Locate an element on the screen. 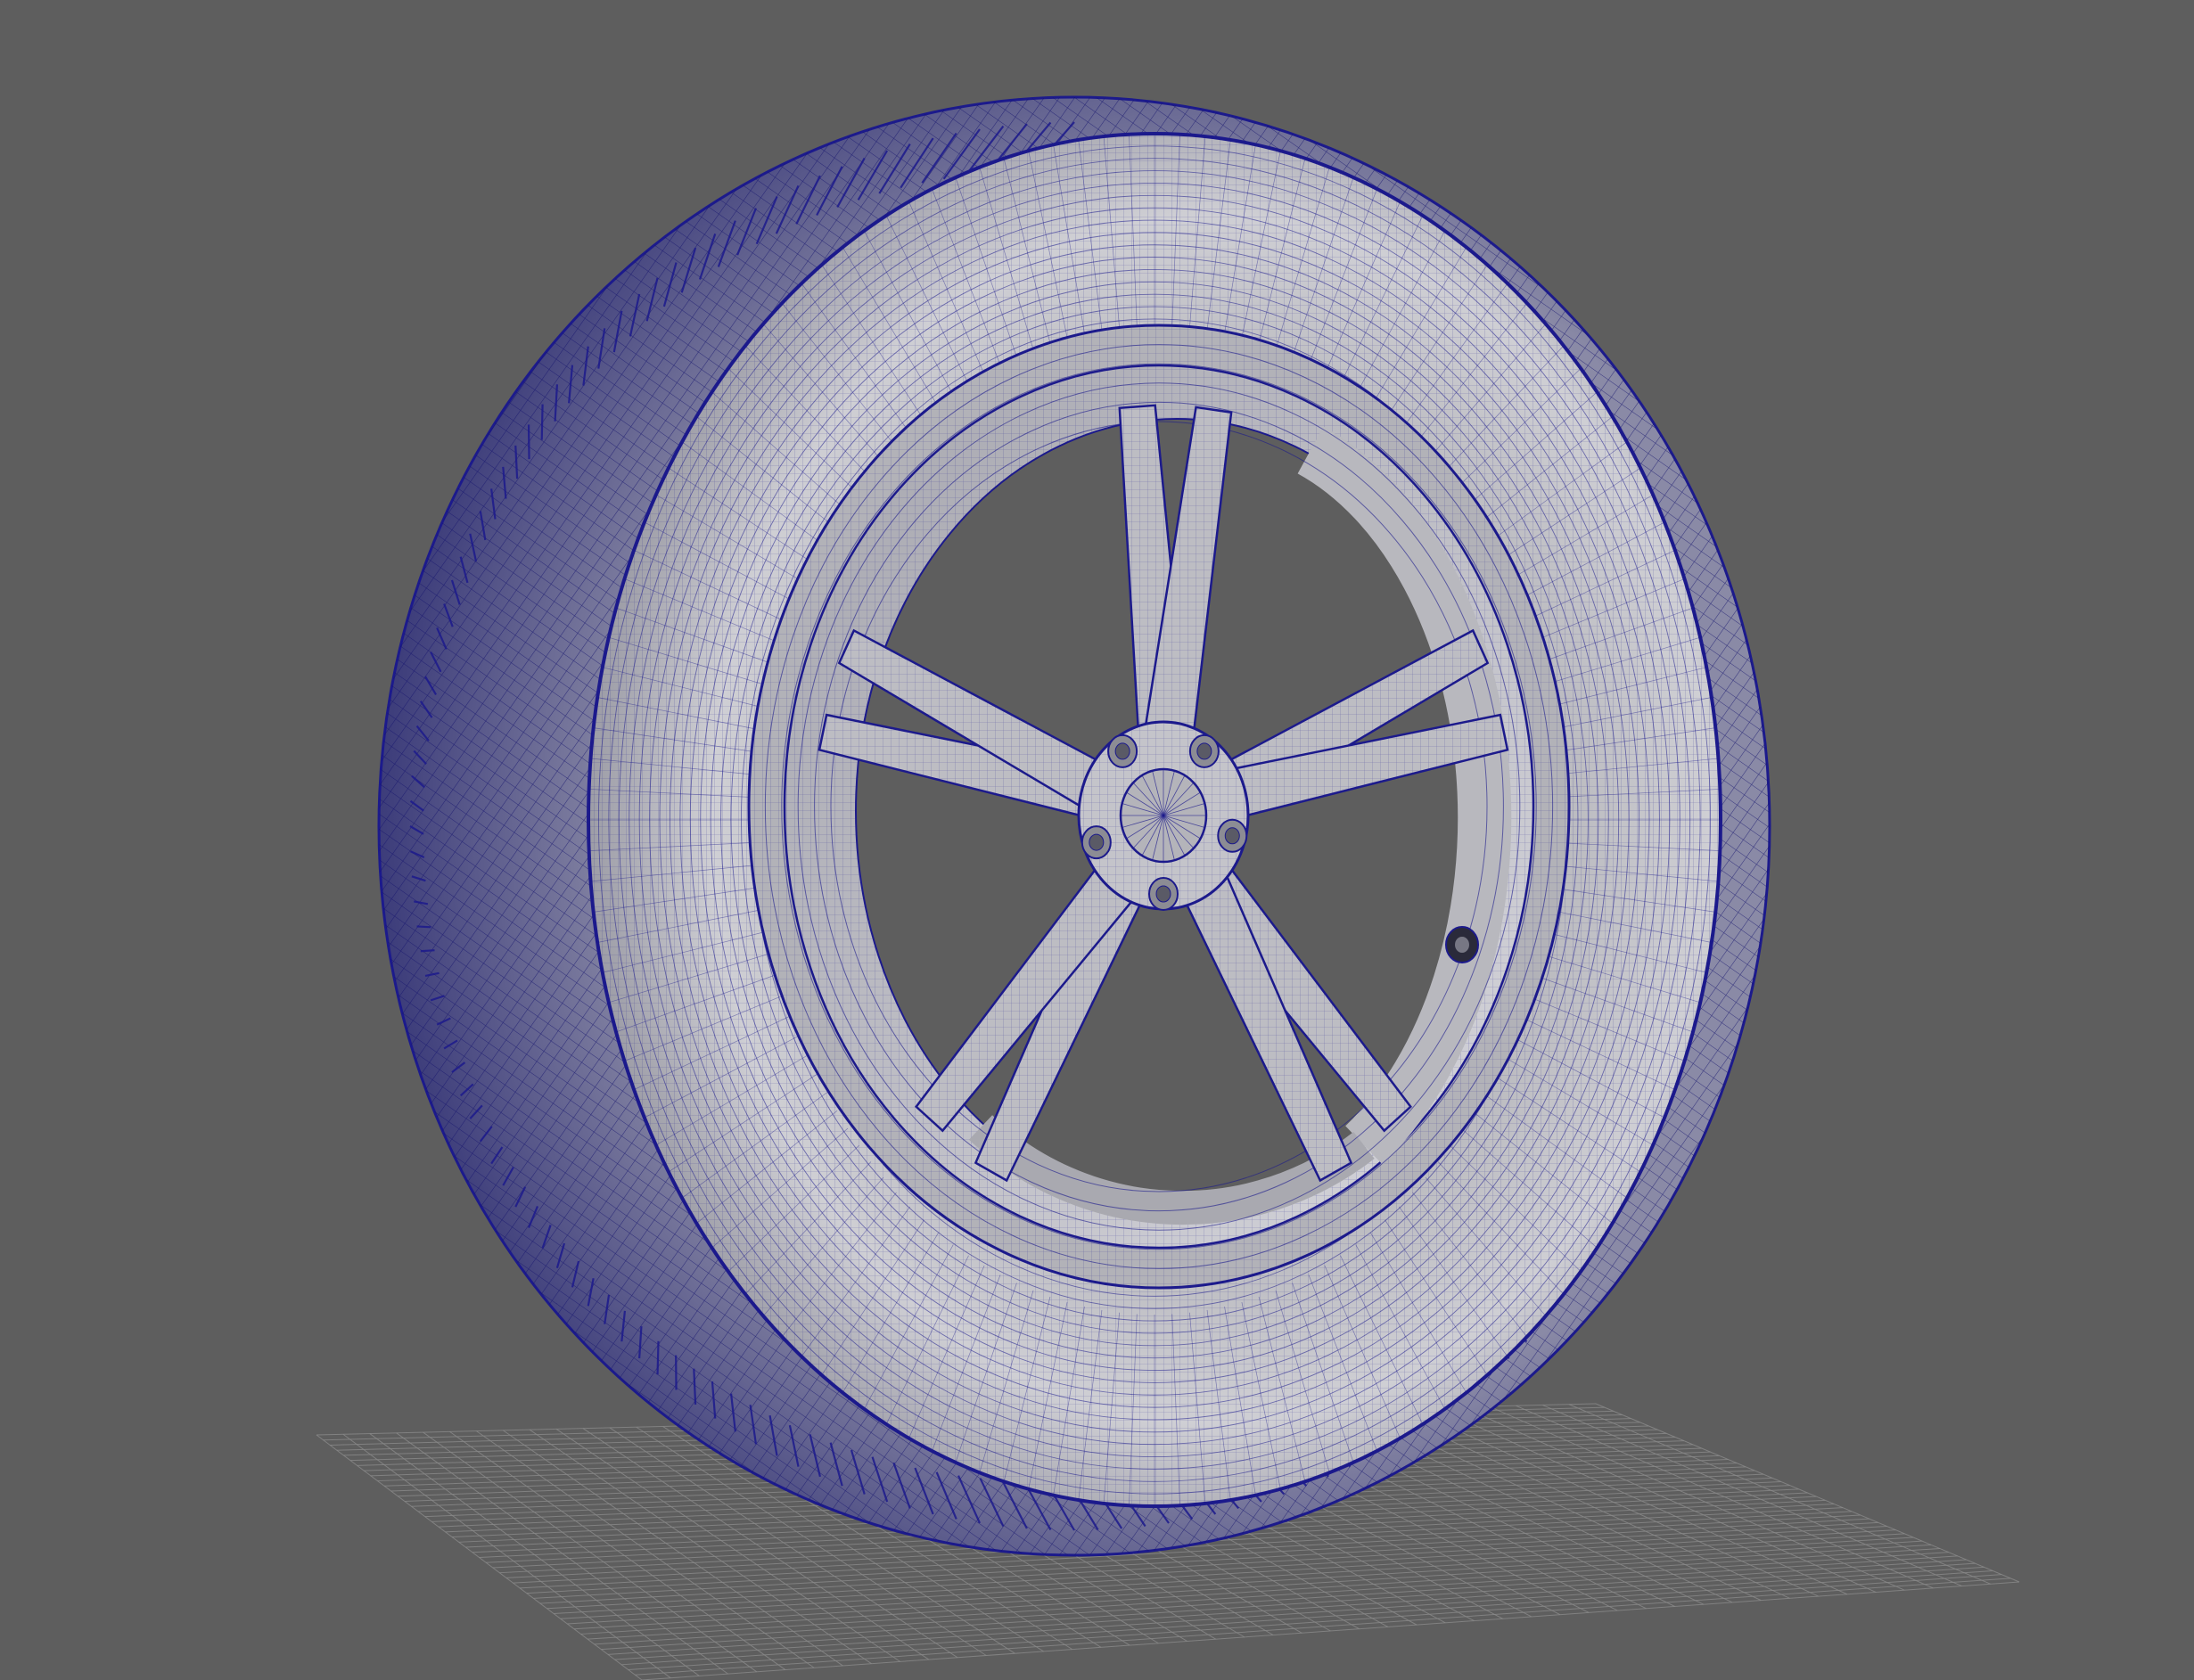 The image size is (2194, 1680). valve-stem is located at coordinates (1462, 944).